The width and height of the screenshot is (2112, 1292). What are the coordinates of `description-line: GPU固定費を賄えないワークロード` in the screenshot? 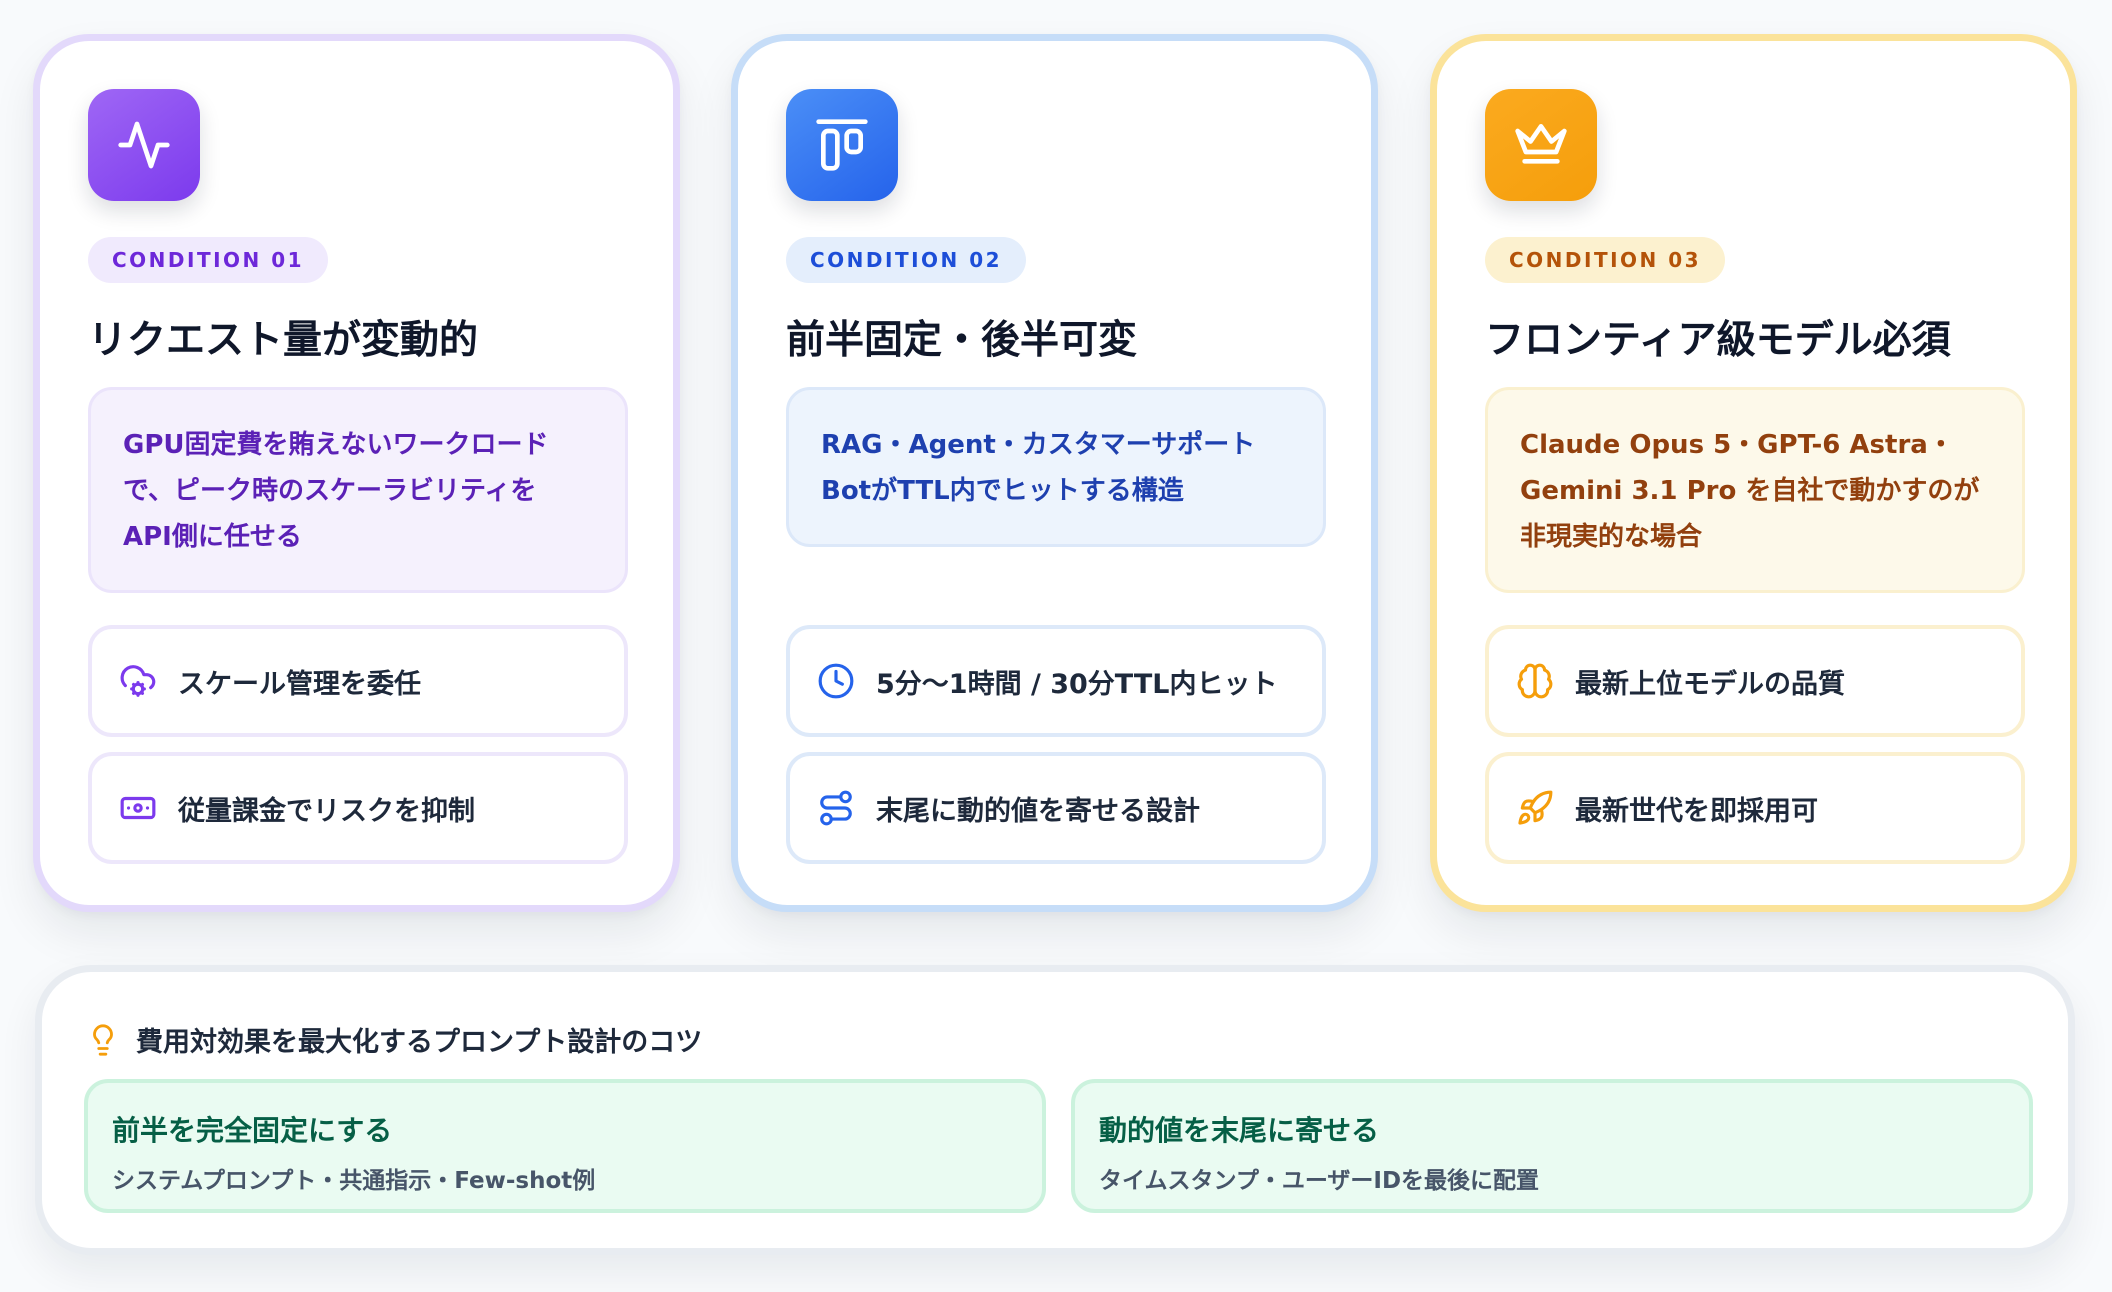 It's located at (336, 445).